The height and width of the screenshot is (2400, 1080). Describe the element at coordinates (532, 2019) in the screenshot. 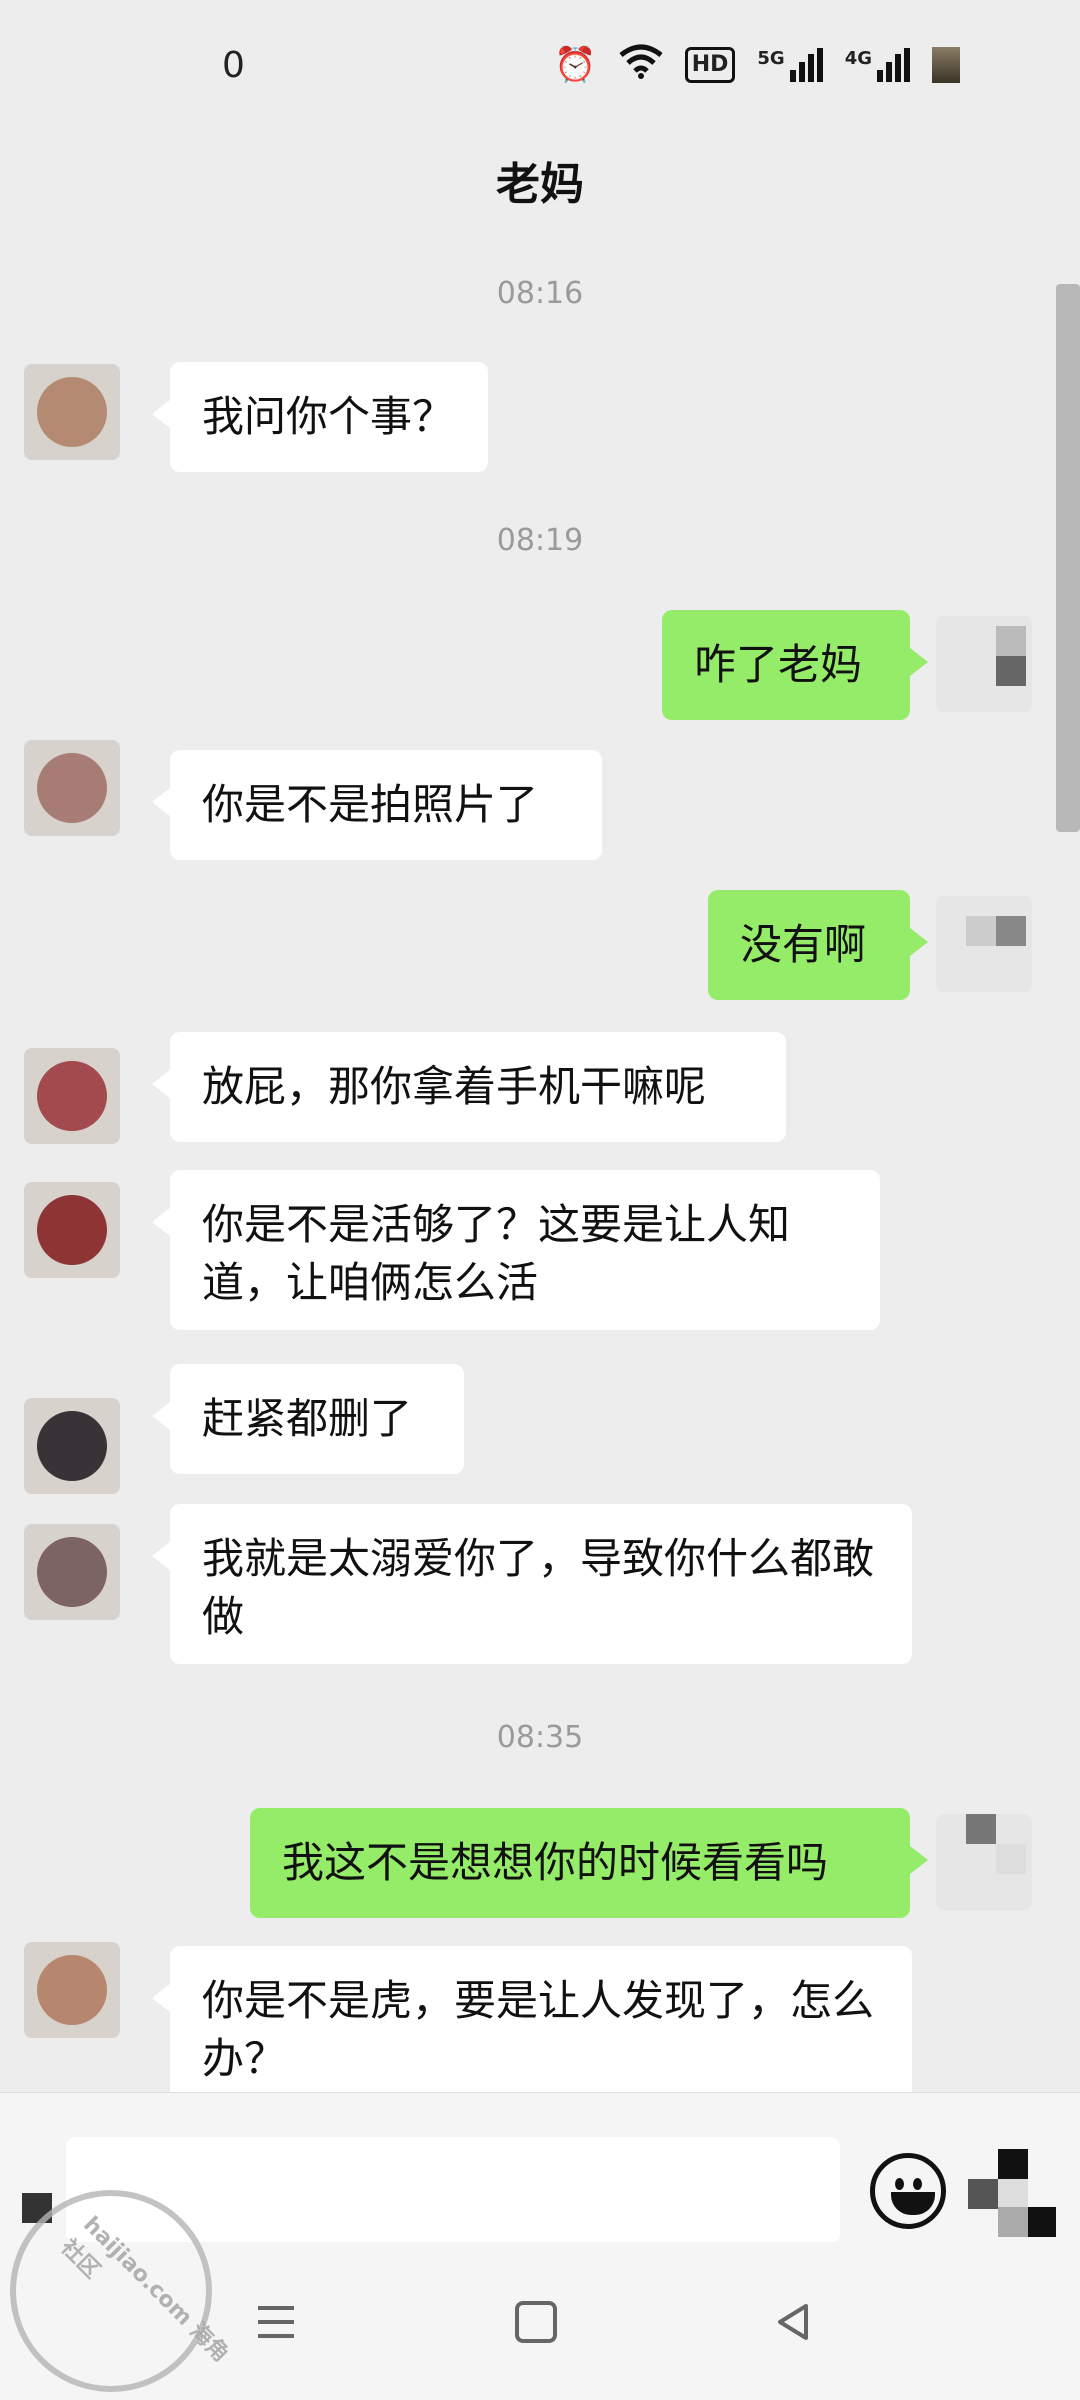

I see `message-bubble-received: 你是不是虎，要是让人发现了，怎么办？` at that location.